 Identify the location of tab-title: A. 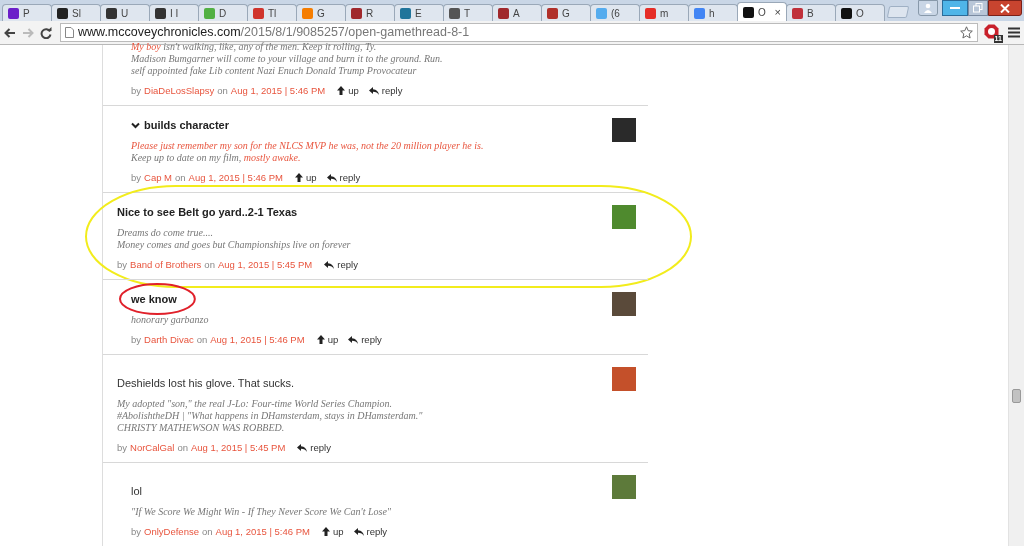
(516, 13).